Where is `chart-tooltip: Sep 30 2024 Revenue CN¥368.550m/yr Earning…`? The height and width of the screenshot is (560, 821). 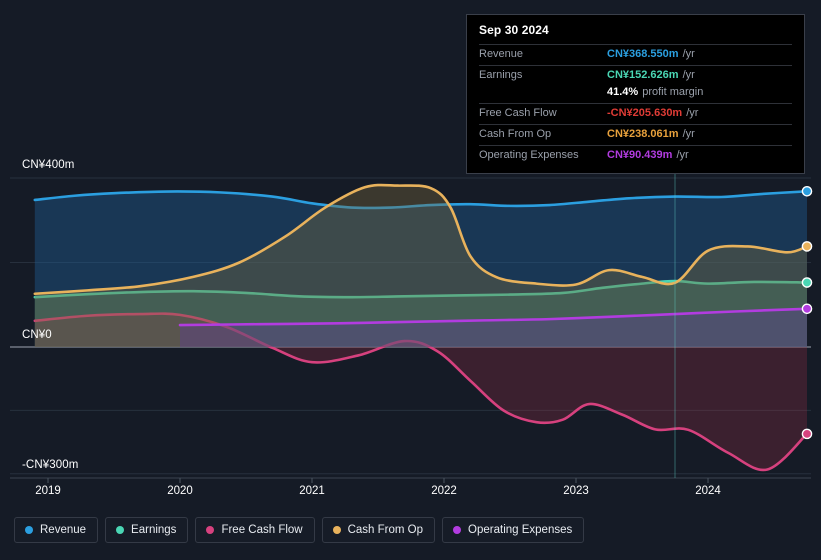 chart-tooltip: Sep 30 2024 Revenue CN¥368.550m/yr Earning… is located at coordinates (635, 94).